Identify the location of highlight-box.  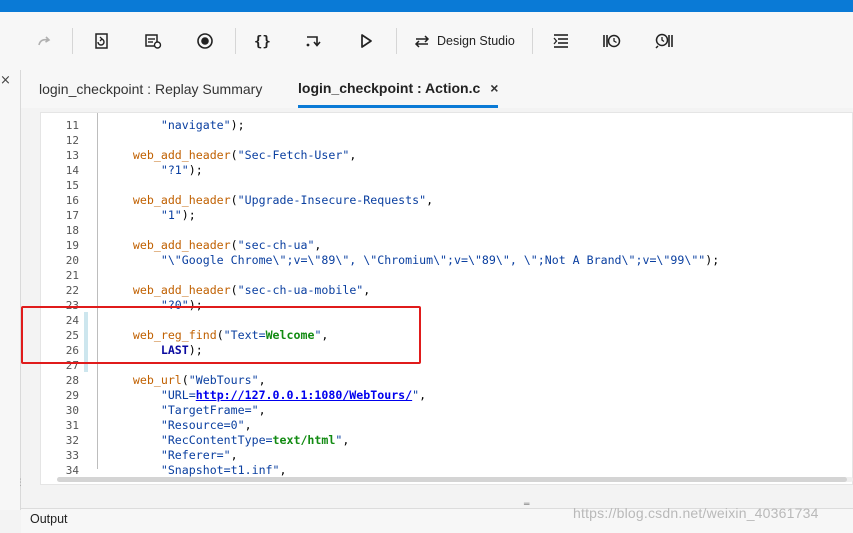
(221, 335).